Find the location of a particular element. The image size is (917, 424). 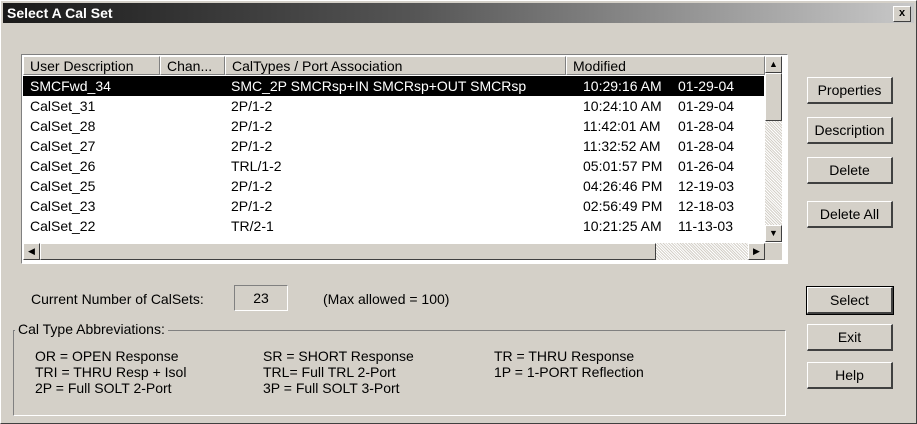

cell-caltypes: TRL/1-2 is located at coordinates (256, 166).